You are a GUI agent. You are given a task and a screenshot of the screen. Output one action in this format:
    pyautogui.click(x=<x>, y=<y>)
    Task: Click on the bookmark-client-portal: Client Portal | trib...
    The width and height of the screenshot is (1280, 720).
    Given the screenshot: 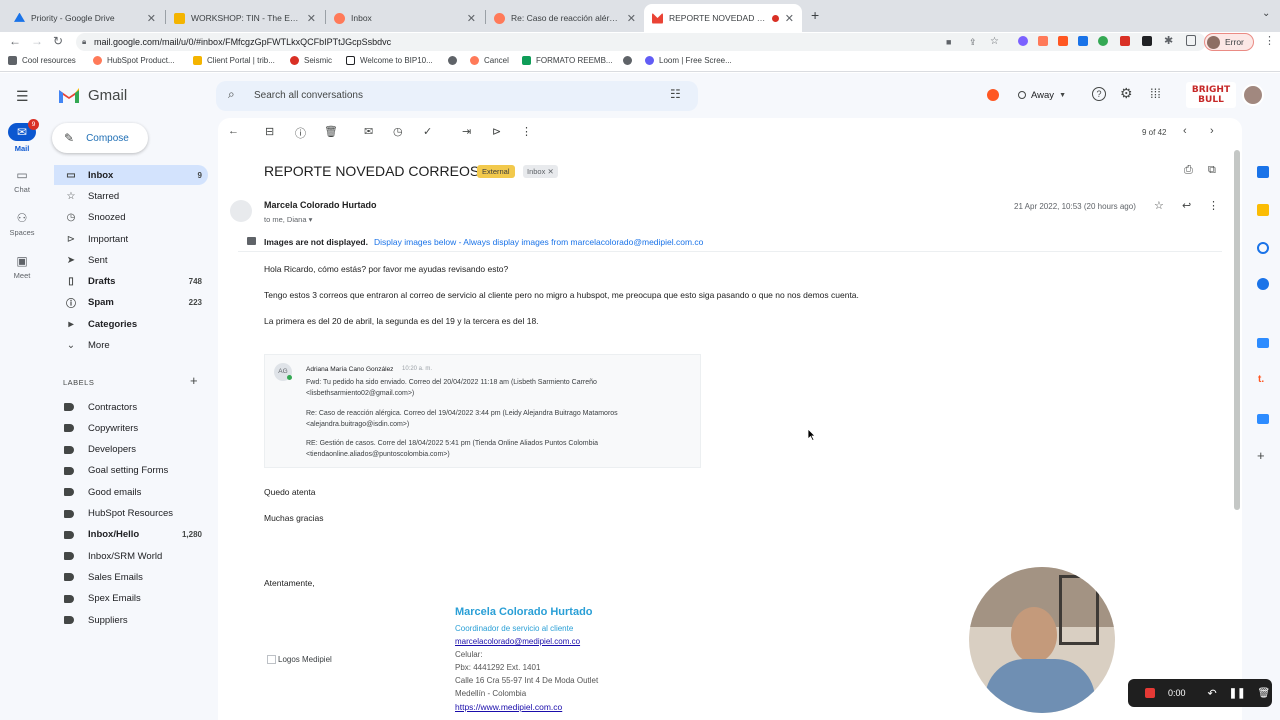 What is the action you would take?
    pyautogui.click(x=234, y=60)
    